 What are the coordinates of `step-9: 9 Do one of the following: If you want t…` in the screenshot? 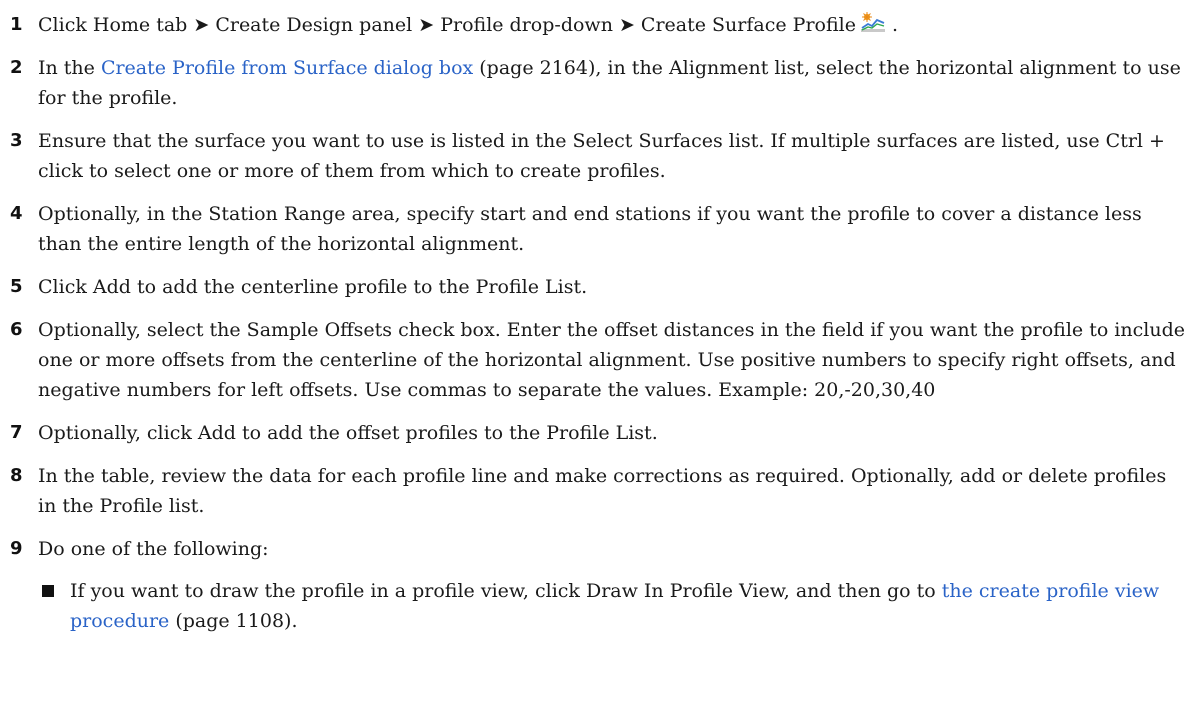 It's located at (600, 585).